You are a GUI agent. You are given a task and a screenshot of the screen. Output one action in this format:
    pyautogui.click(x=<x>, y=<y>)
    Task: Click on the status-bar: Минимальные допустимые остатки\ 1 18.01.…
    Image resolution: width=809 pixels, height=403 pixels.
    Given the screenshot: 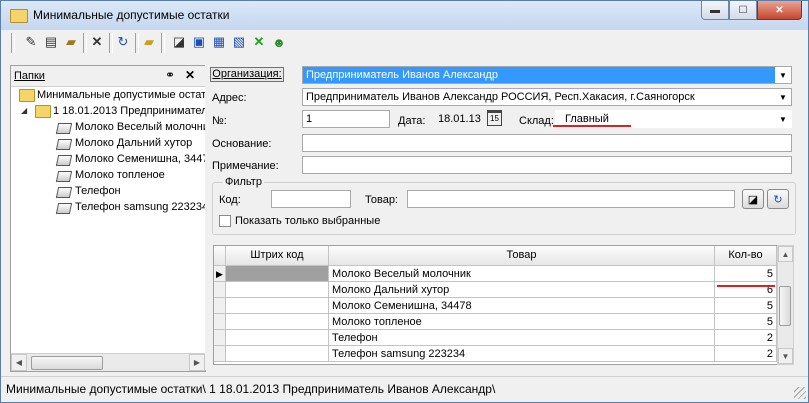 What is the action you would take?
    pyautogui.click(x=404, y=388)
    